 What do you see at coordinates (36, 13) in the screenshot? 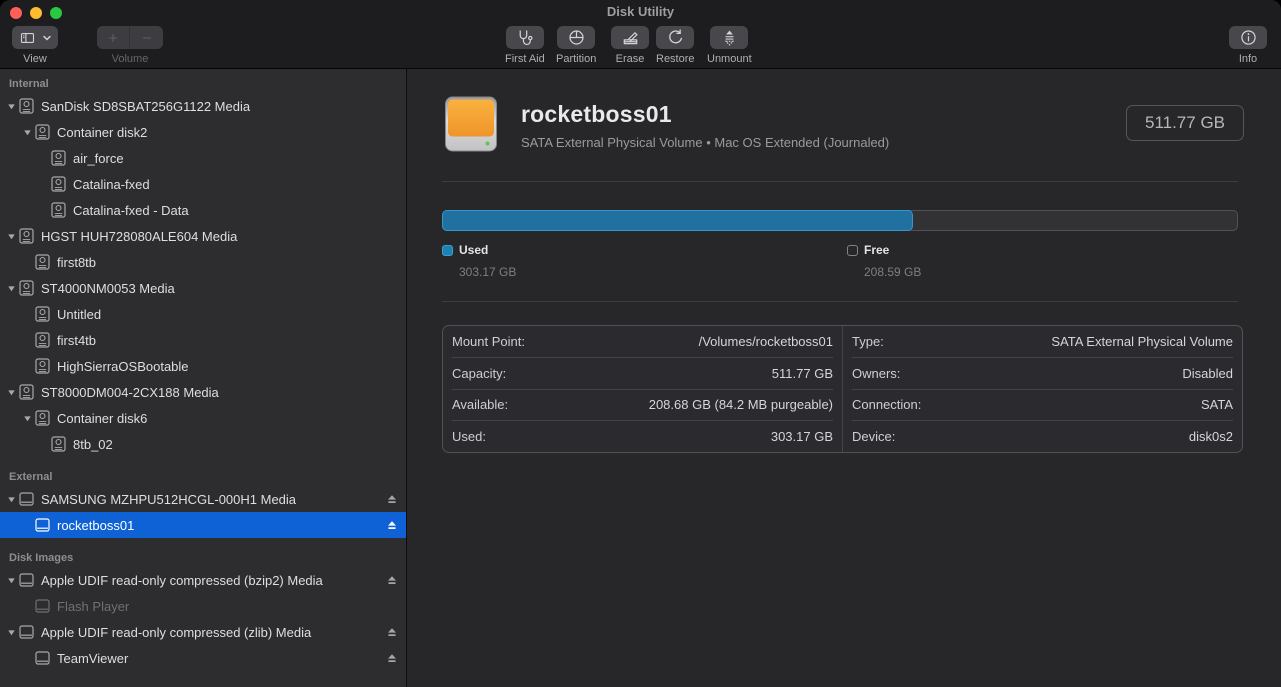
I see `minimize-window-button` at bounding box center [36, 13].